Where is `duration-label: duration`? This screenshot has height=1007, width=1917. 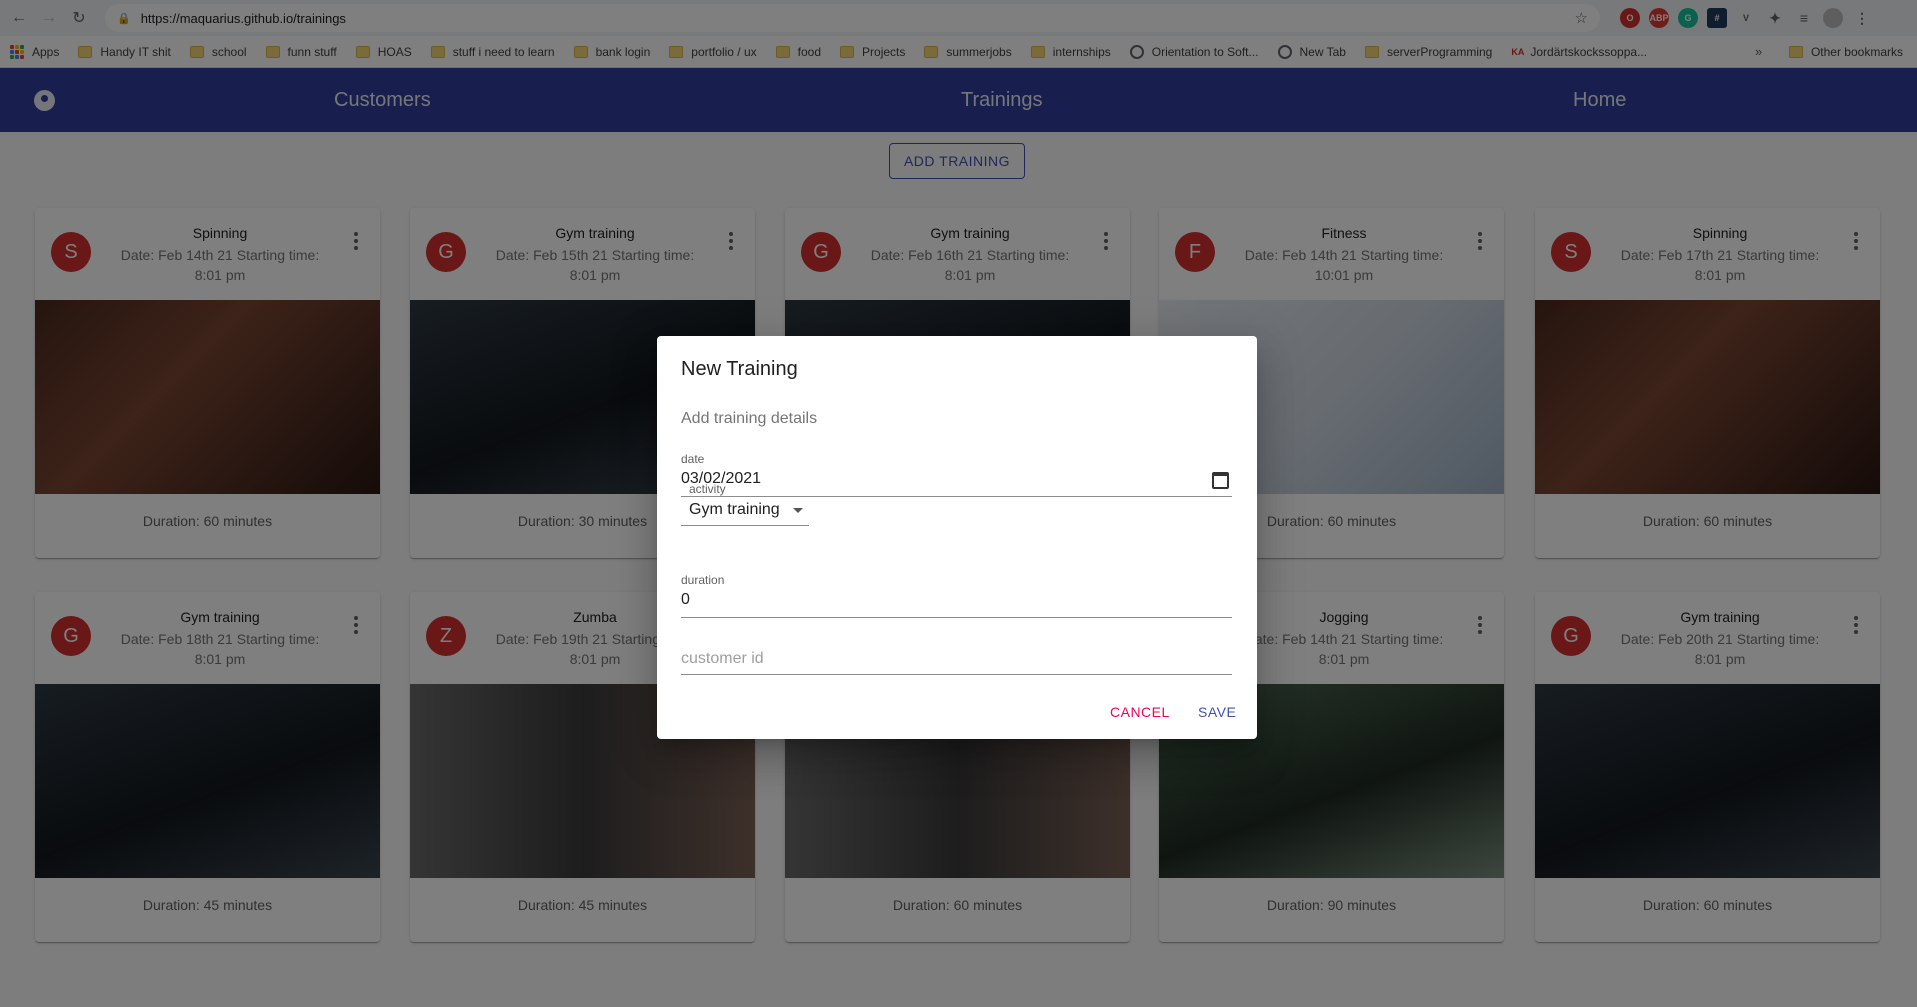
duration-label: duration is located at coordinates (703, 580).